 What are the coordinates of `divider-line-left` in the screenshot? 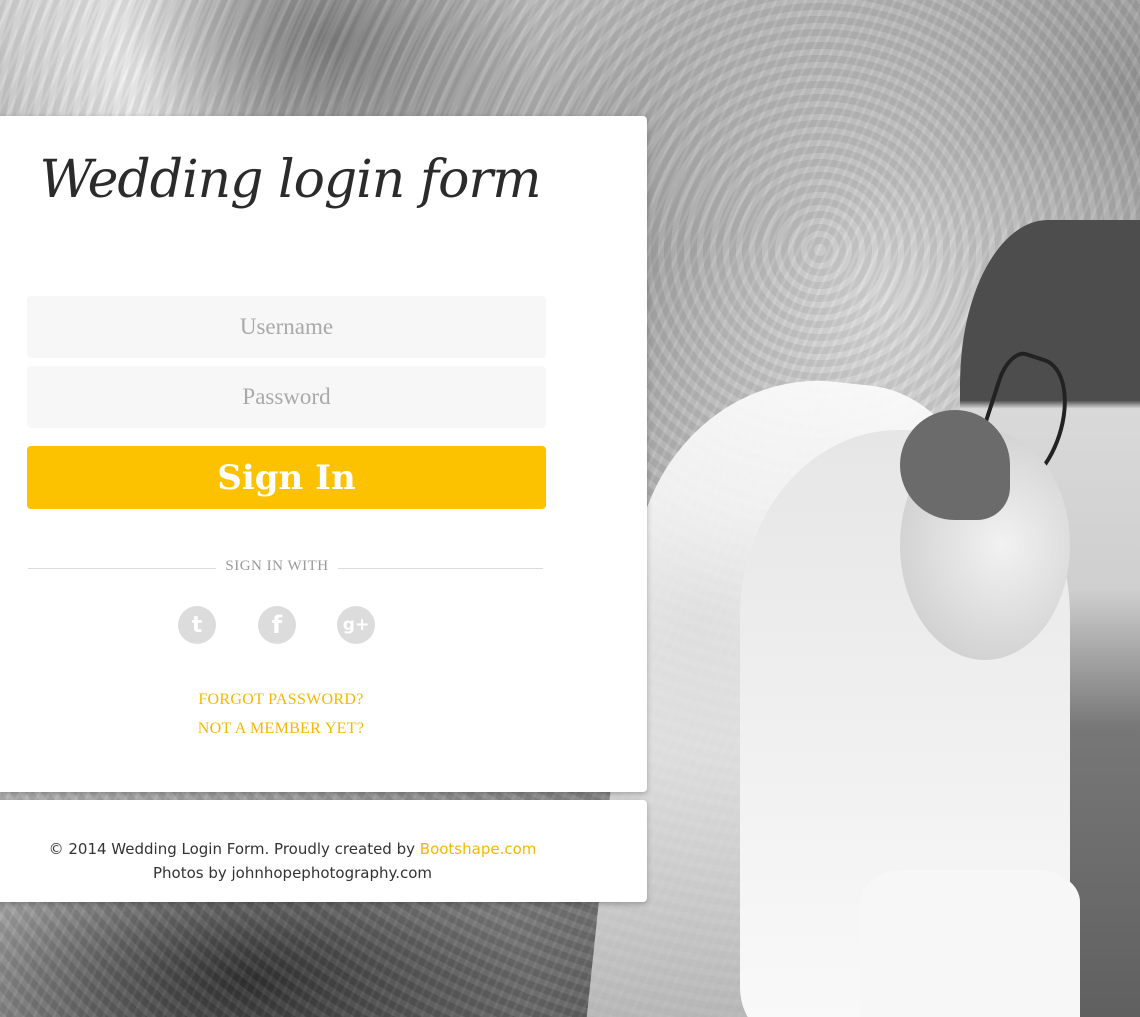 It's located at (122, 568).